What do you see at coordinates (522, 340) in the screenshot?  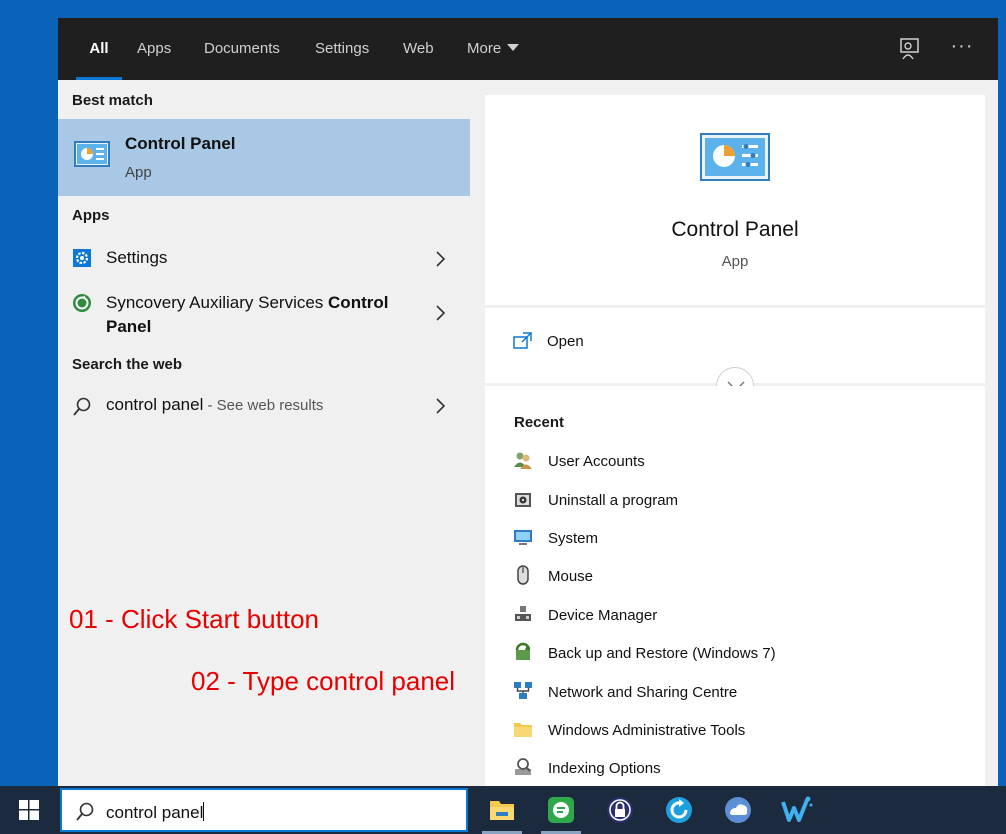 I see `open-external-icon` at bounding box center [522, 340].